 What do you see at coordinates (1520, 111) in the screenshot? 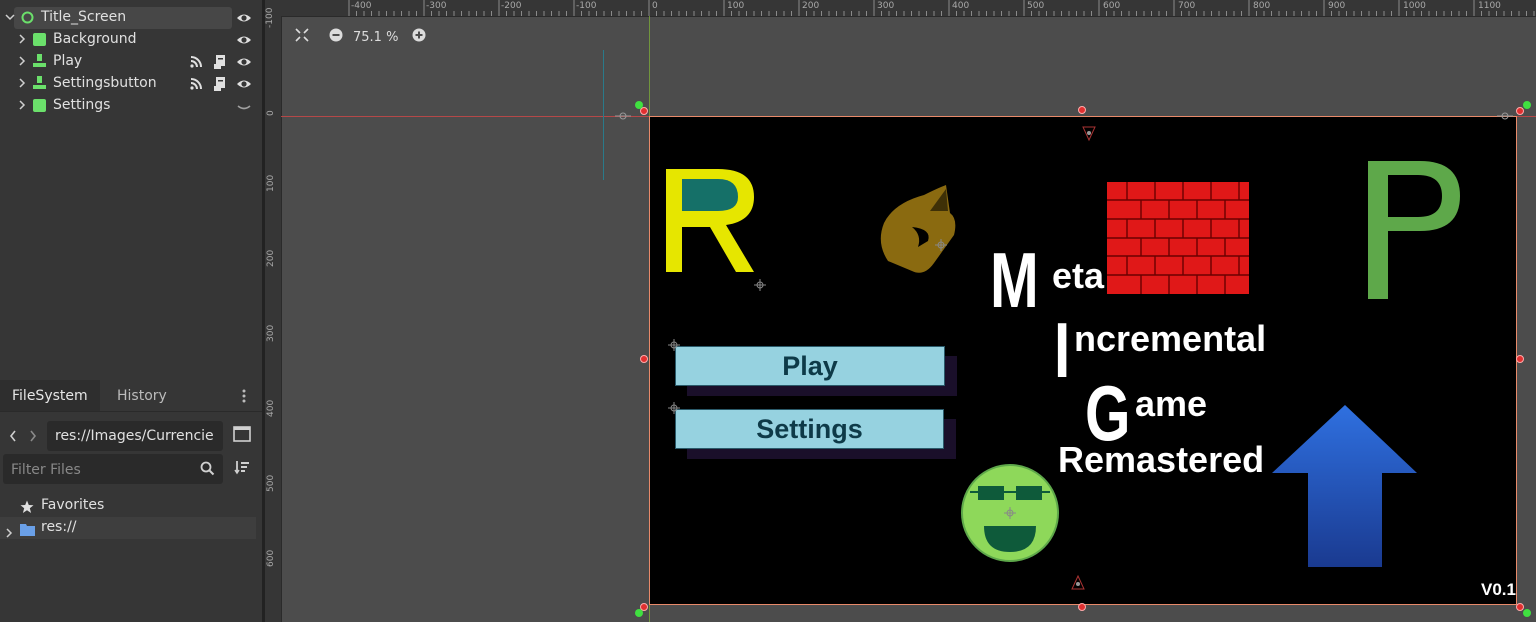
I see `resize-handle-top-right` at bounding box center [1520, 111].